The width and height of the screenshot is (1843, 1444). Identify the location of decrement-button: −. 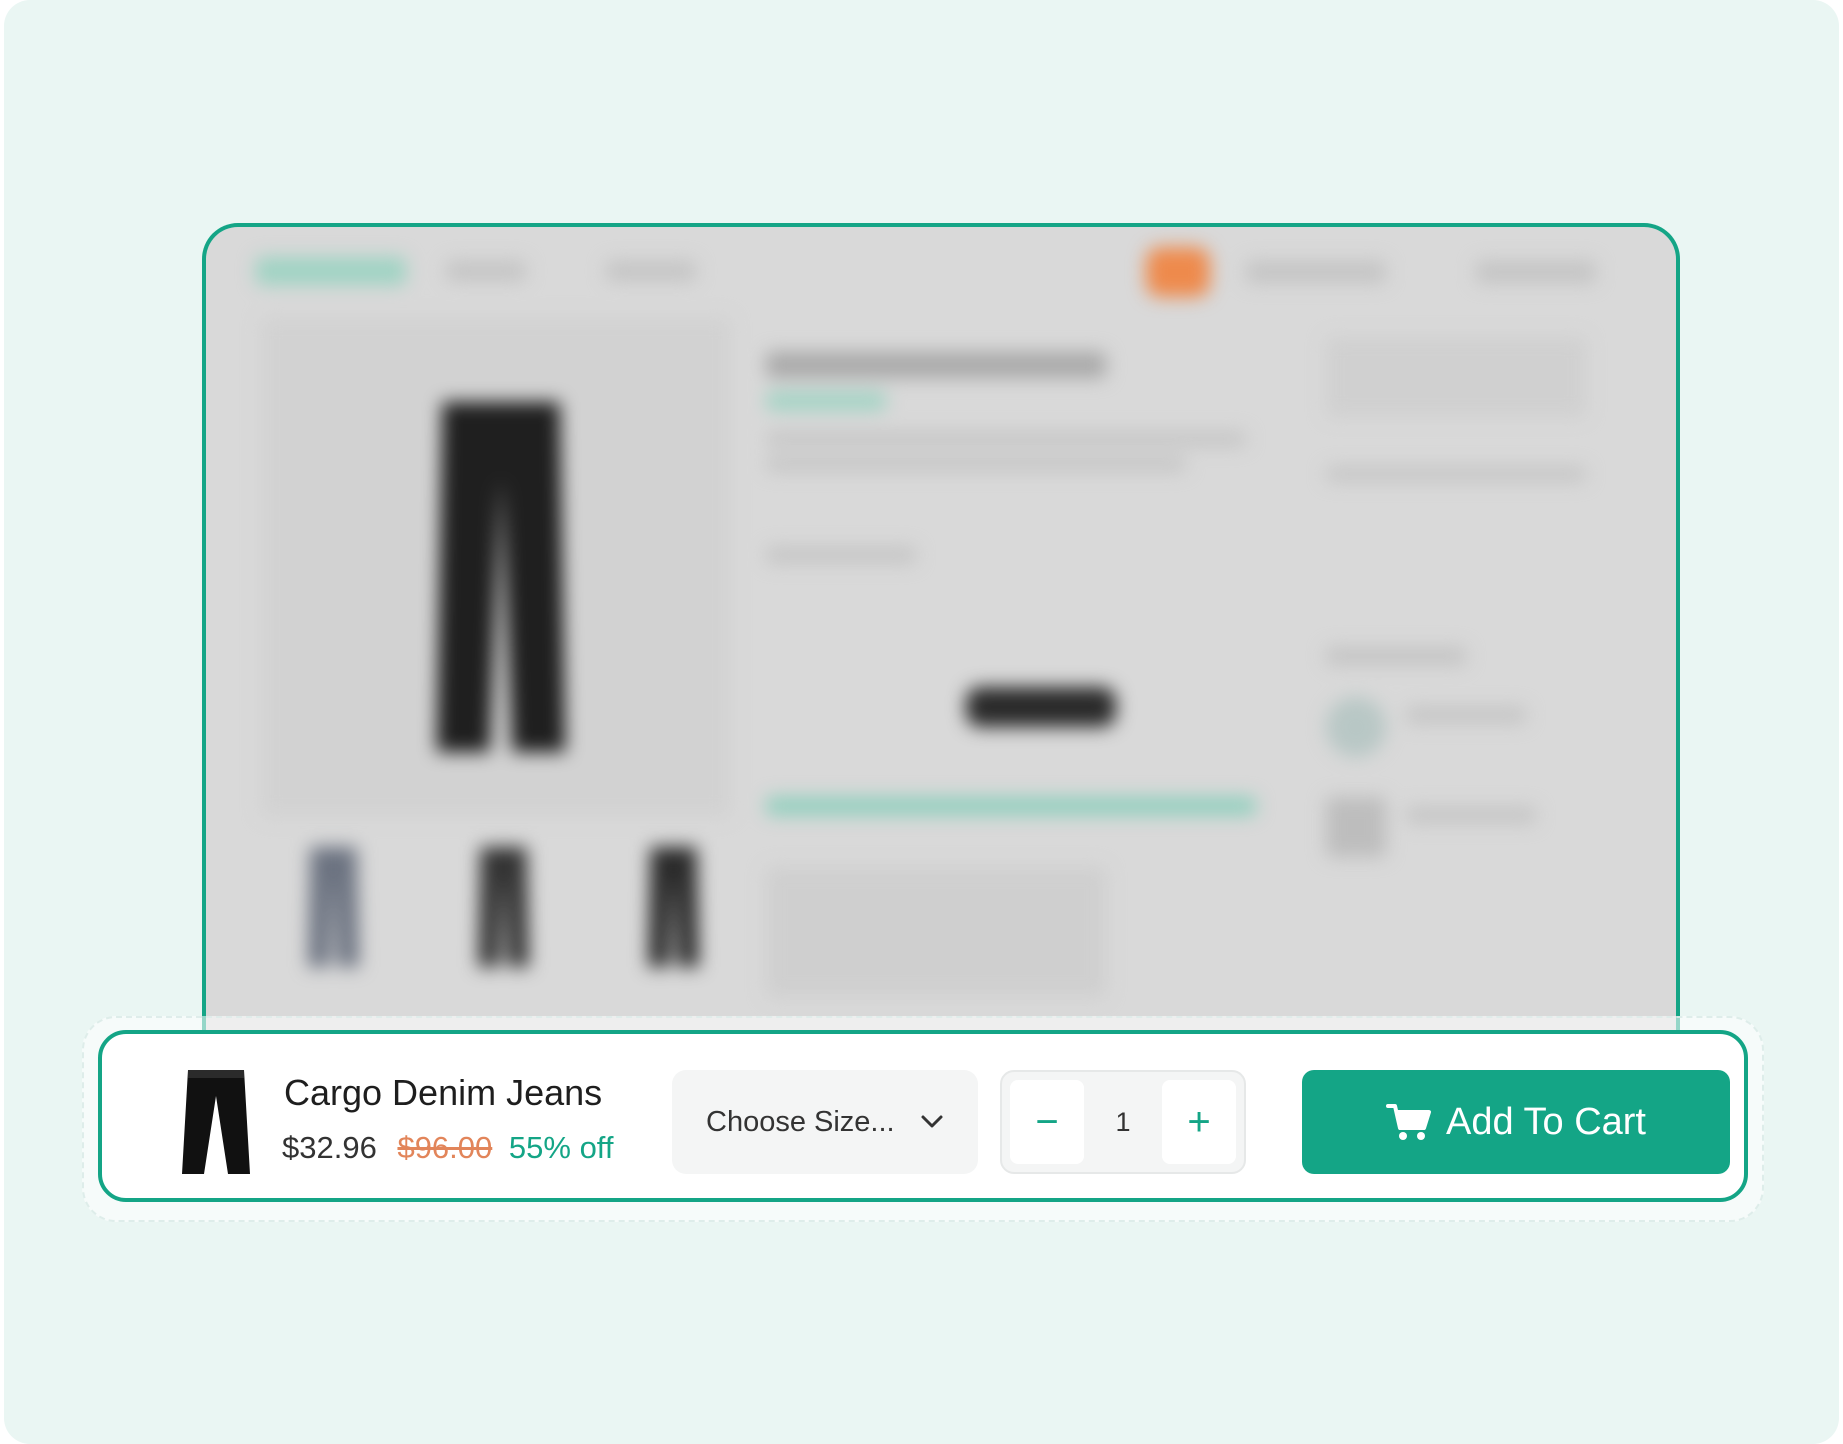
(1047, 1122).